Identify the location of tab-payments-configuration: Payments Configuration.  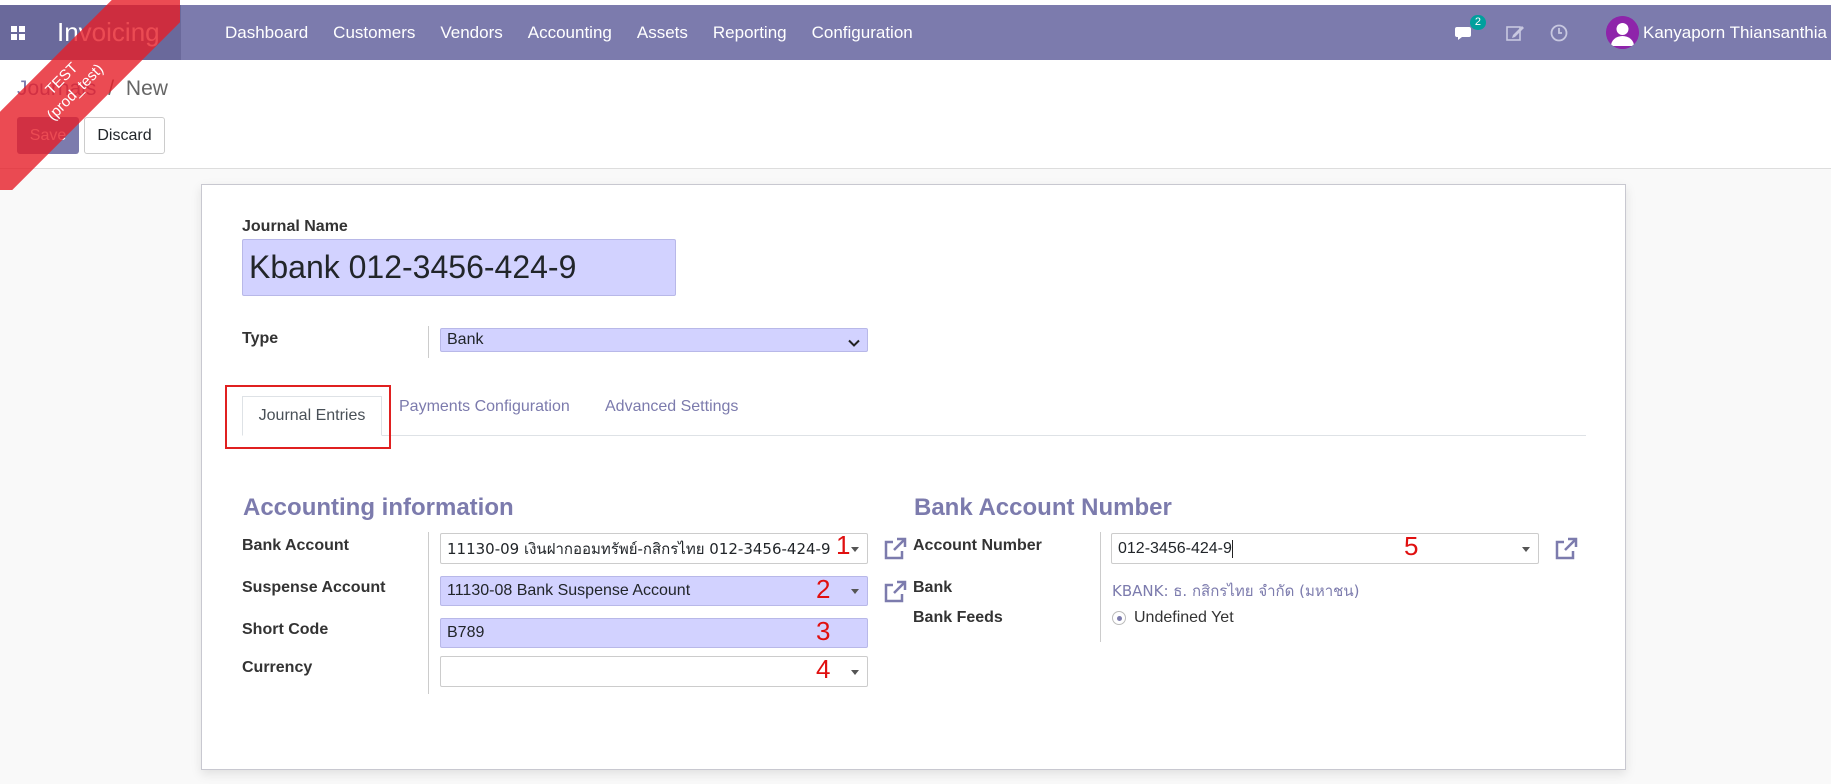
(484, 407).